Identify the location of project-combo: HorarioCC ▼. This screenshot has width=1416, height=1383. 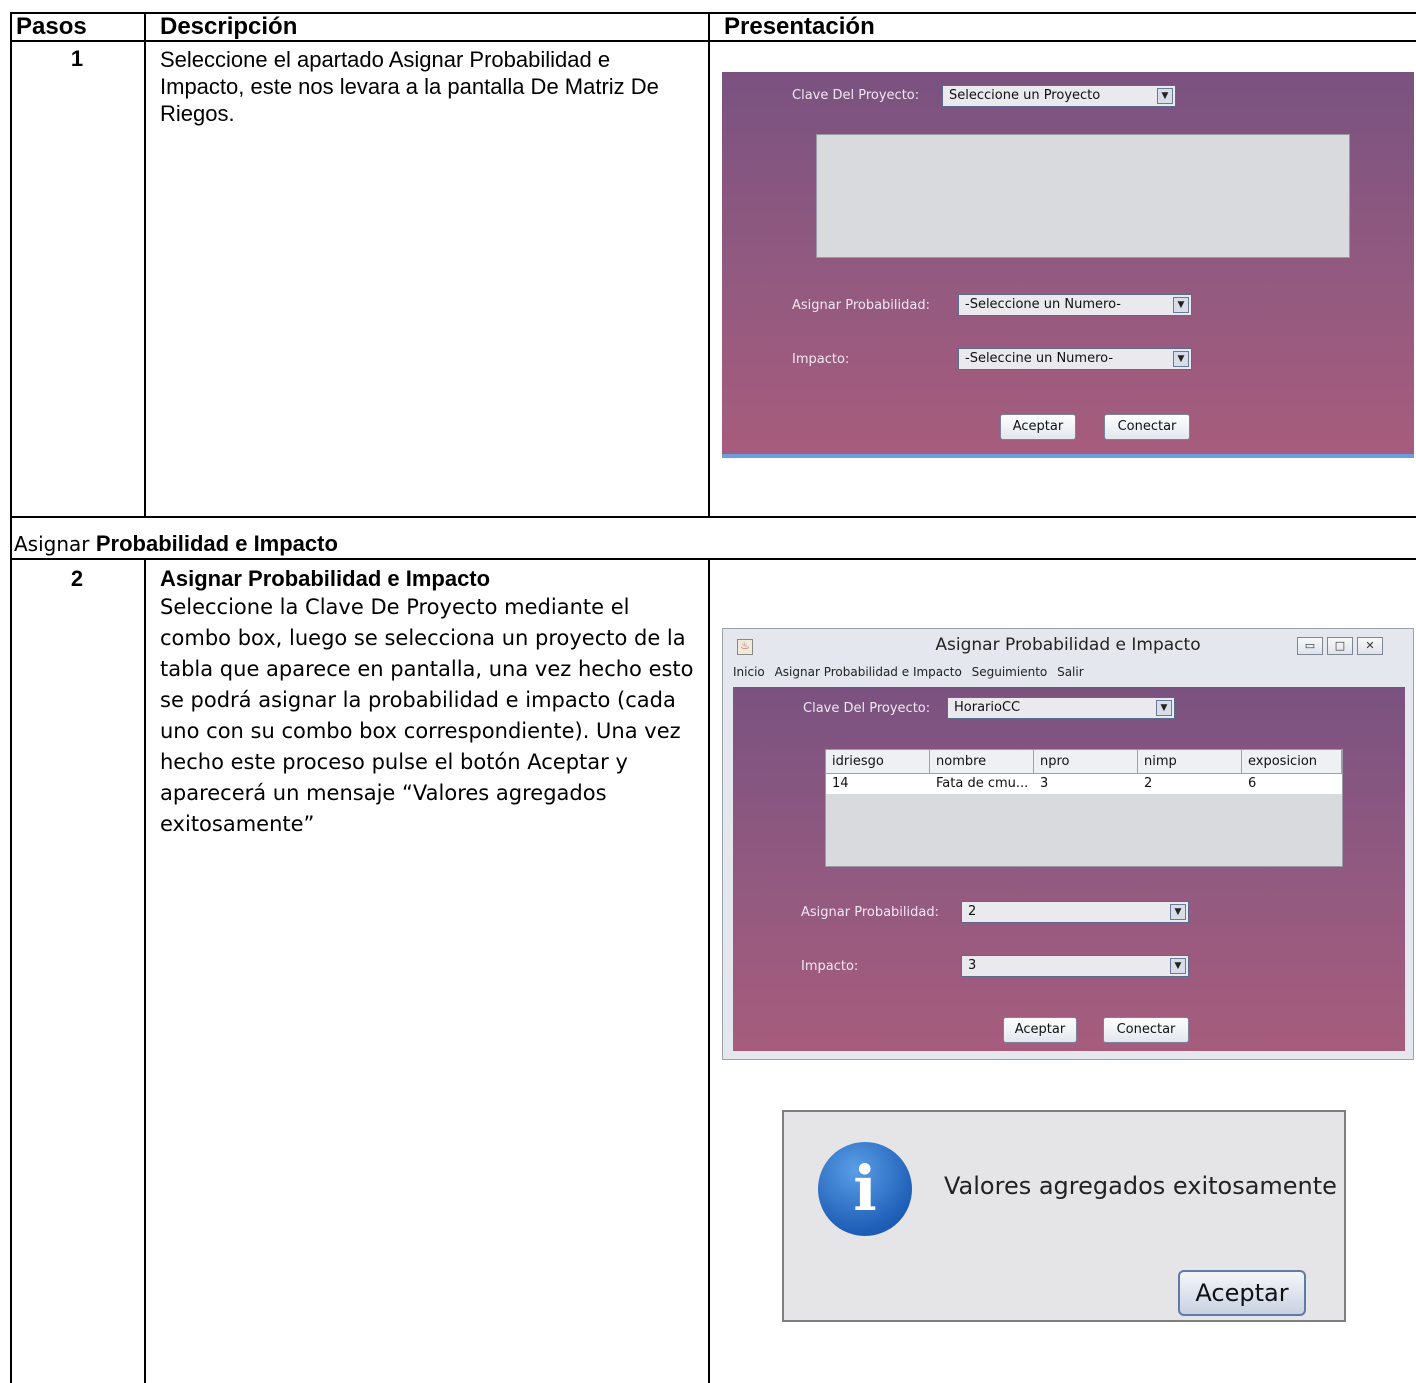
(1061, 708).